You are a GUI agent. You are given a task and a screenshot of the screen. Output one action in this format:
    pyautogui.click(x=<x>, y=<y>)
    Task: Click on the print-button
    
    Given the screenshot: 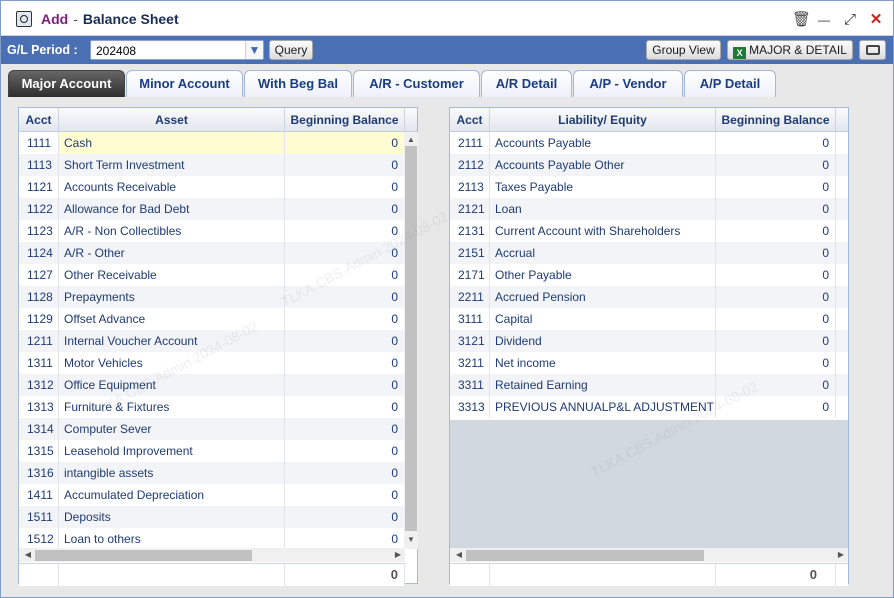 What is the action you would take?
    pyautogui.click(x=872, y=50)
    